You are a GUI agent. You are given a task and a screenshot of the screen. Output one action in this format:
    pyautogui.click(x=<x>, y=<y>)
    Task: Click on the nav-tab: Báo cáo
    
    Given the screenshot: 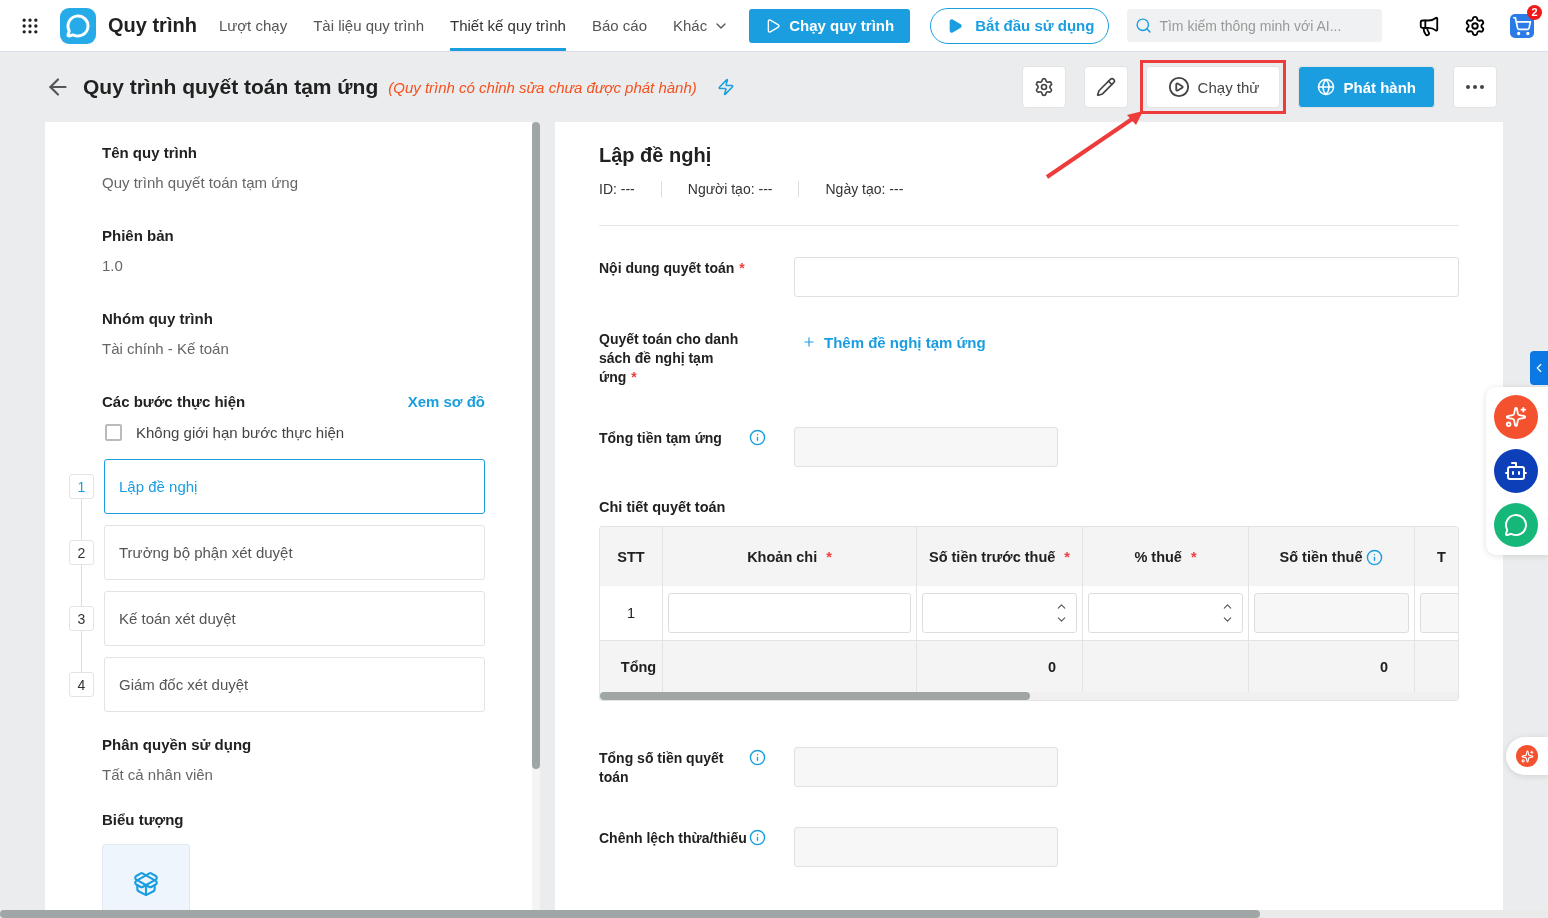 What is the action you would take?
    pyautogui.click(x=619, y=25)
    